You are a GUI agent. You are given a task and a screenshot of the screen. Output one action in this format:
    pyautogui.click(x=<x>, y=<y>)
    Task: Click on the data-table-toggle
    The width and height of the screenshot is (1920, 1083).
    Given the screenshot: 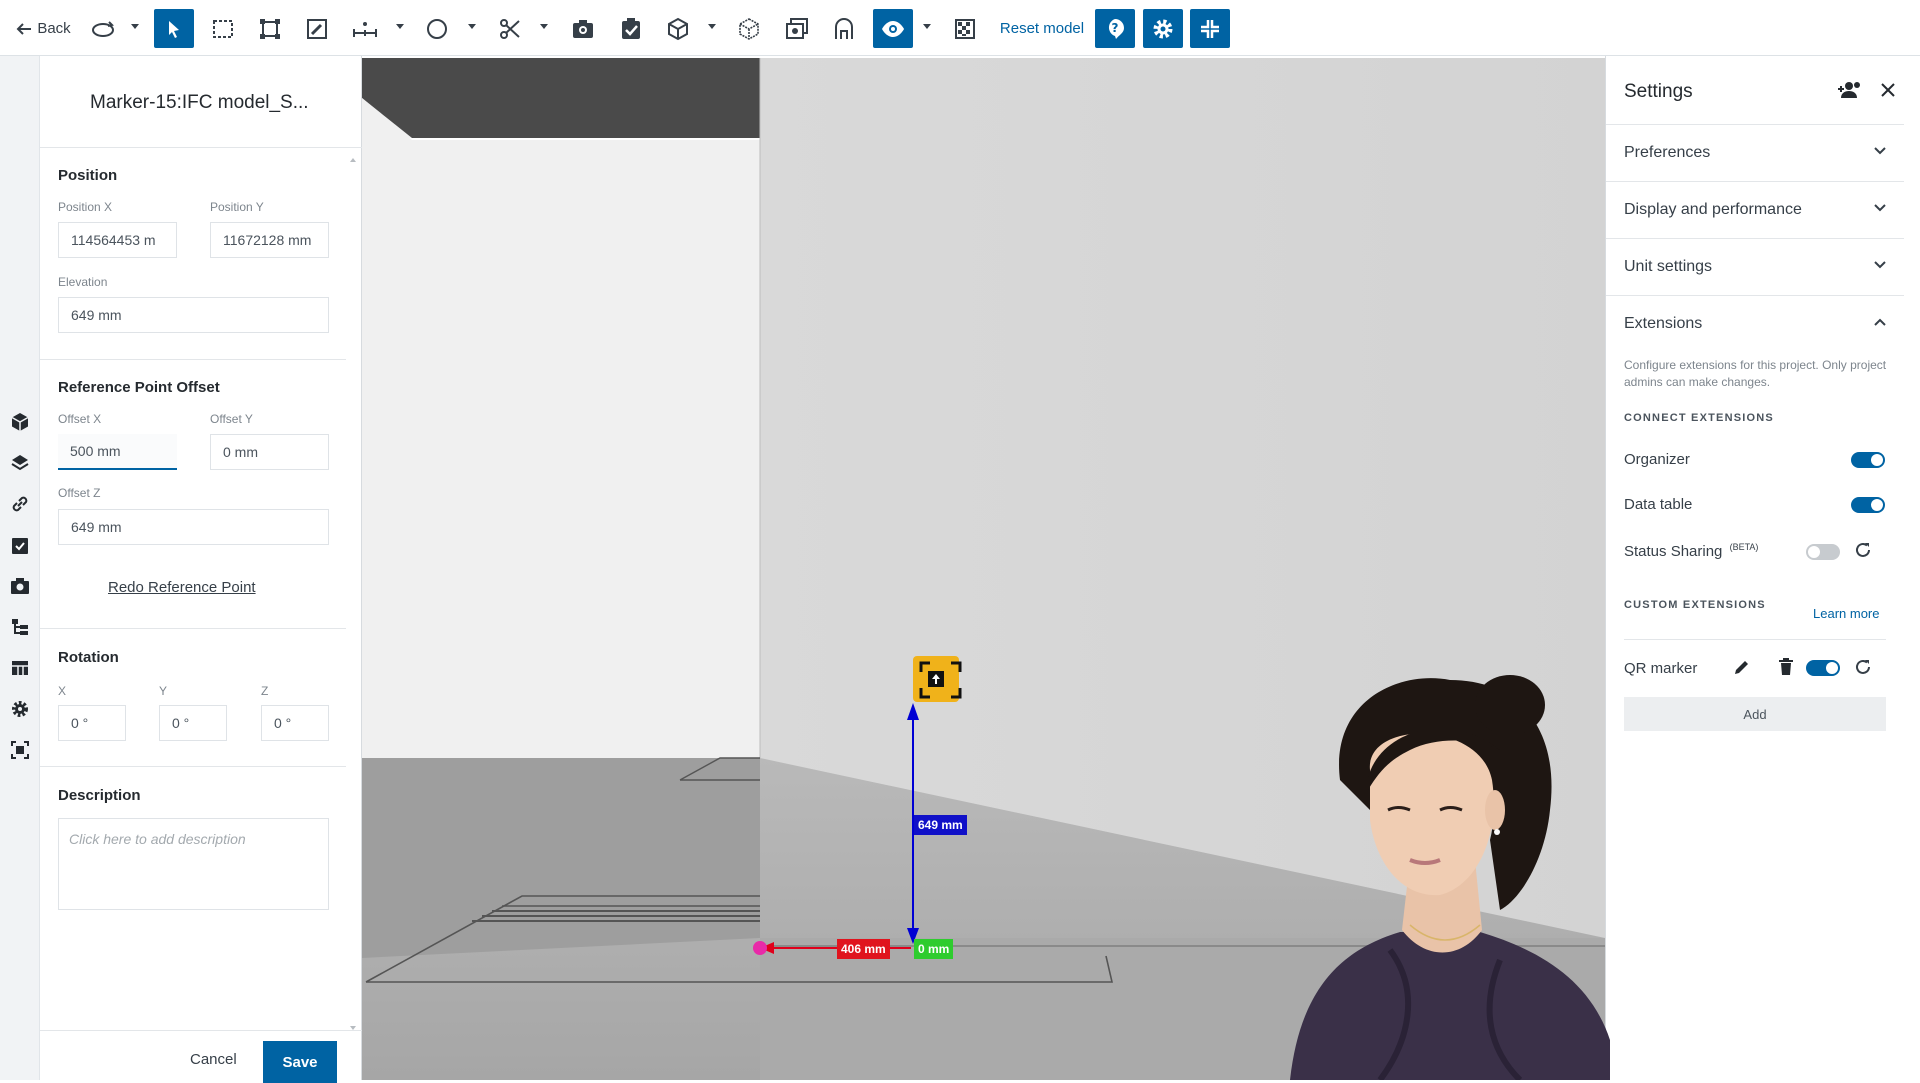 What is the action you would take?
    pyautogui.click(x=1868, y=505)
    